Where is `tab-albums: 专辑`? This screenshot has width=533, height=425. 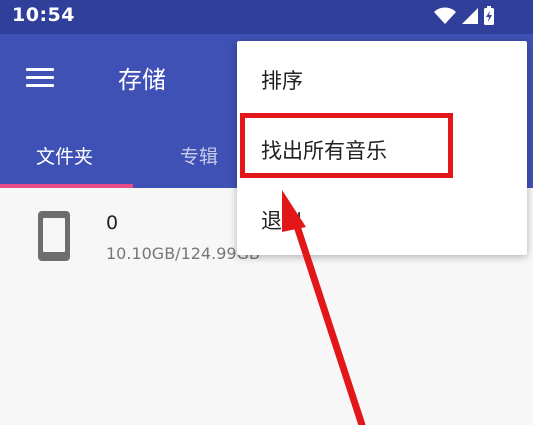 tab-albums: 专辑 is located at coordinates (199, 155).